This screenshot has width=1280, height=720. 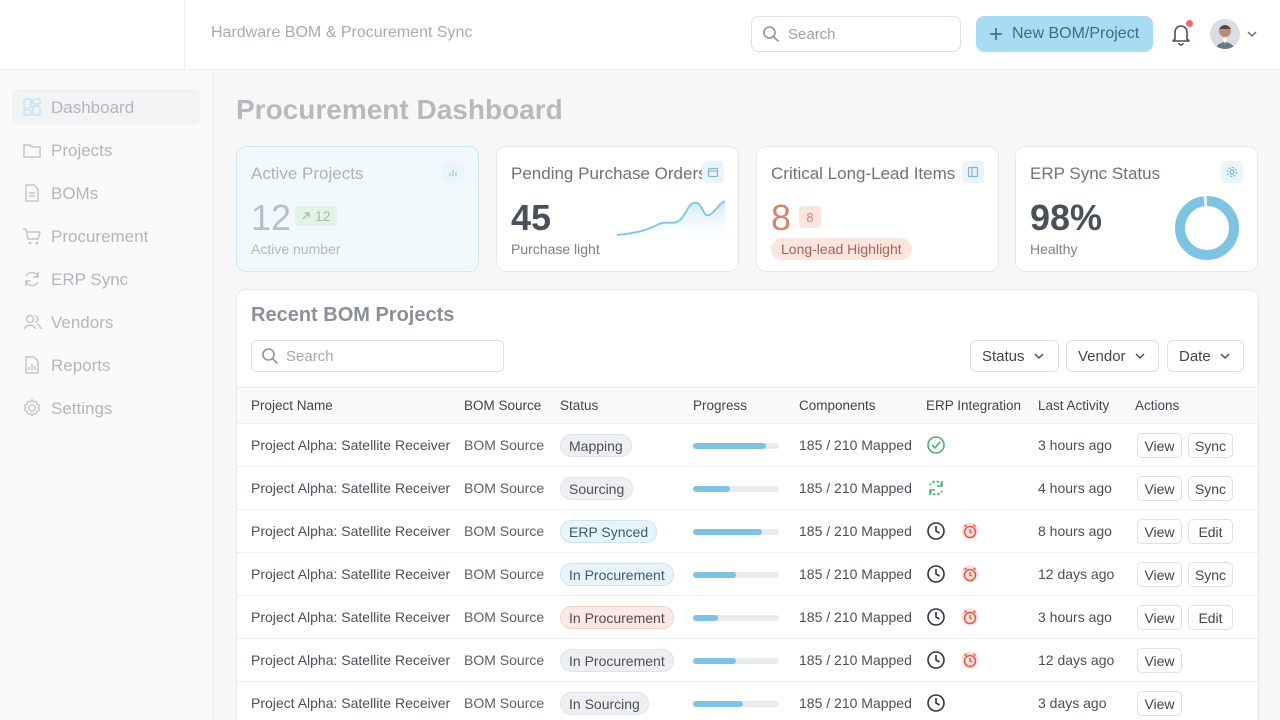 What do you see at coordinates (292, 405) in the screenshot?
I see `column-header-project: Project Name` at bounding box center [292, 405].